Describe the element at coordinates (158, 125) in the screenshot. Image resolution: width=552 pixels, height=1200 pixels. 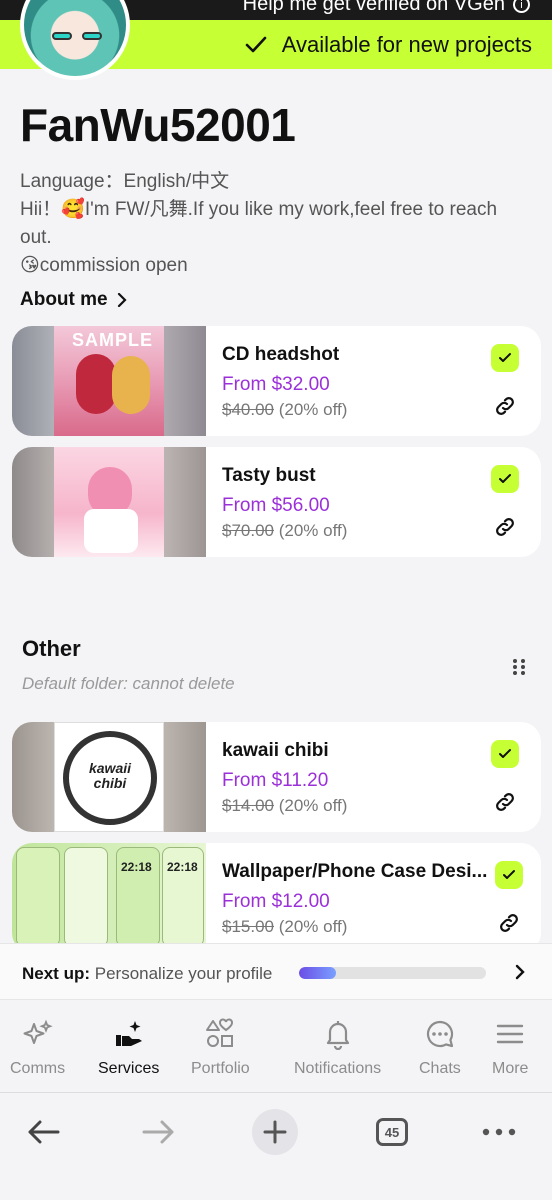
I see `username: FanWu52001` at that location.